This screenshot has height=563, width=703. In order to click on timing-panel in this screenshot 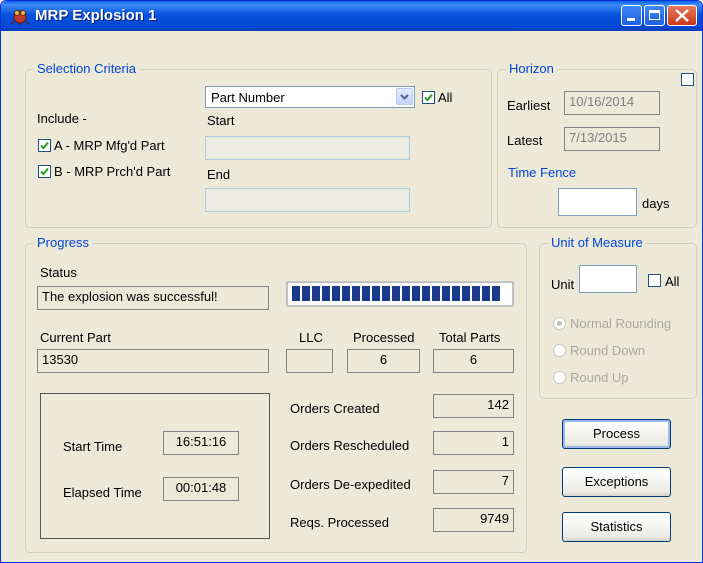, I will do `click(155, 466)`.